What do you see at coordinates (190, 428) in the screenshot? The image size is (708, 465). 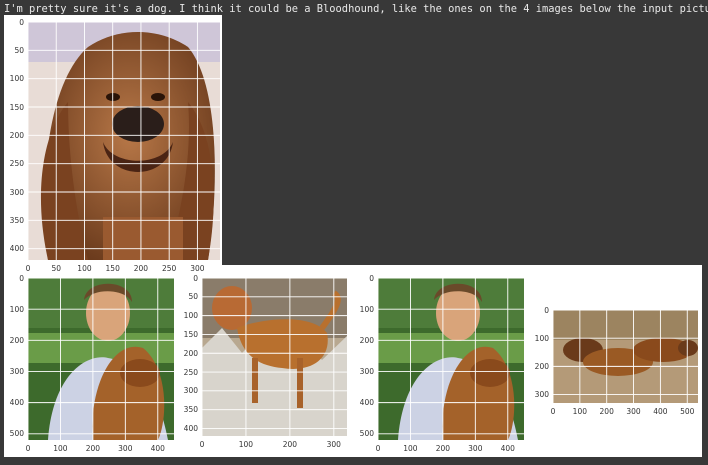 I see `match-2-ytick-label: 400` at bounding box center [190, 428].